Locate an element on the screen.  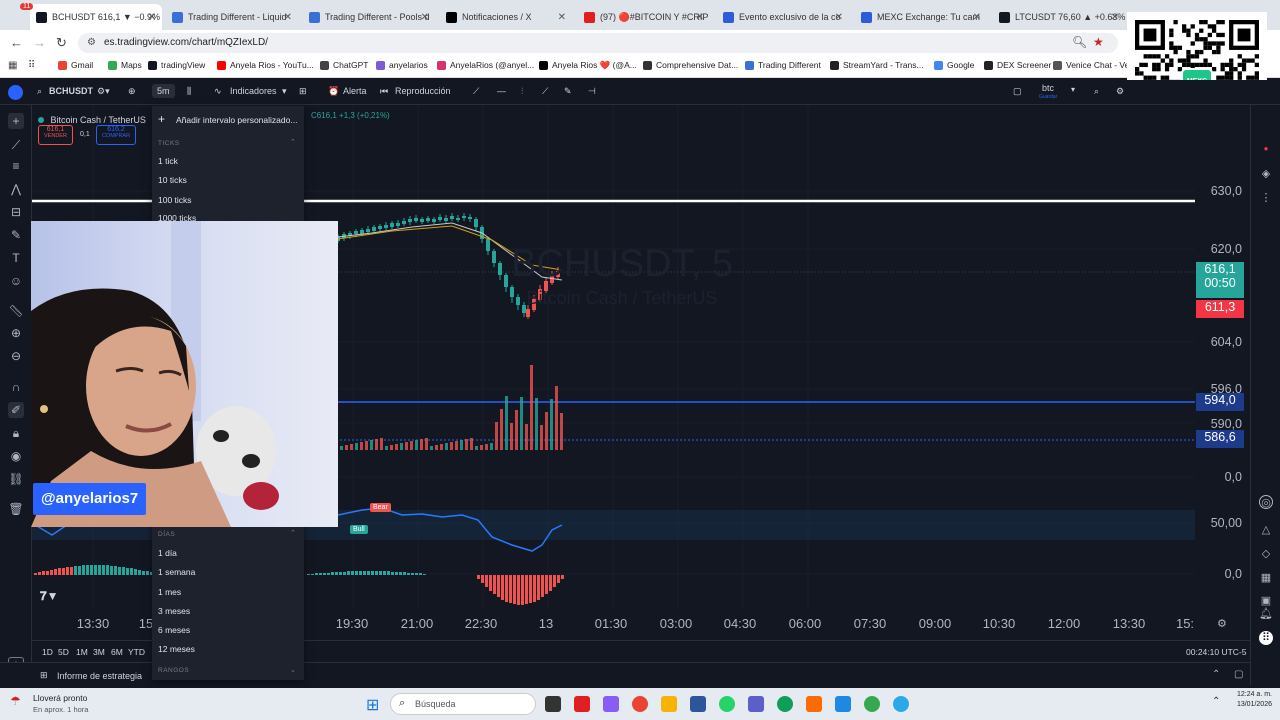
interval-option: 1 tick is located at coordinates (168, 161).